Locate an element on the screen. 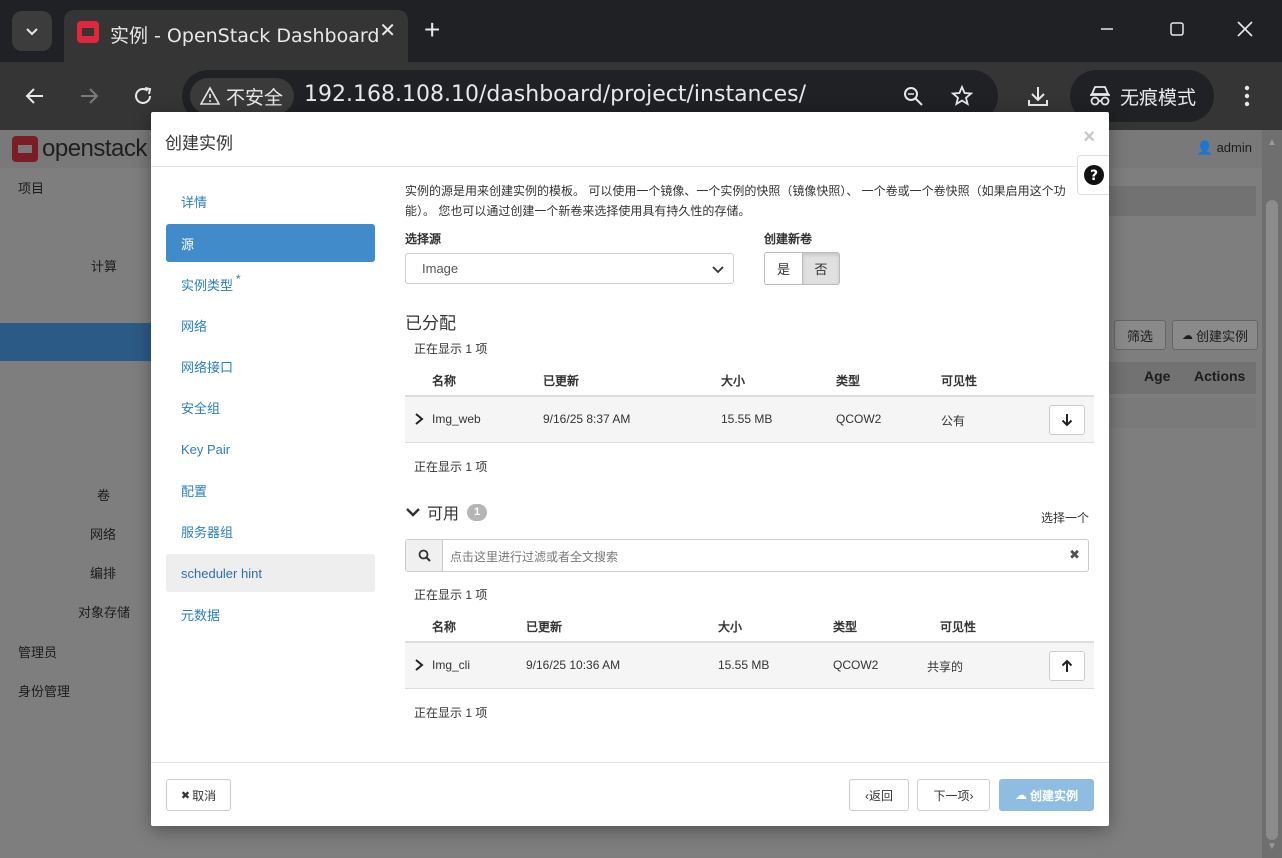 The height and width of the screenshot is (858, 1282). tab-search-button is located at coordinates (32, 31).